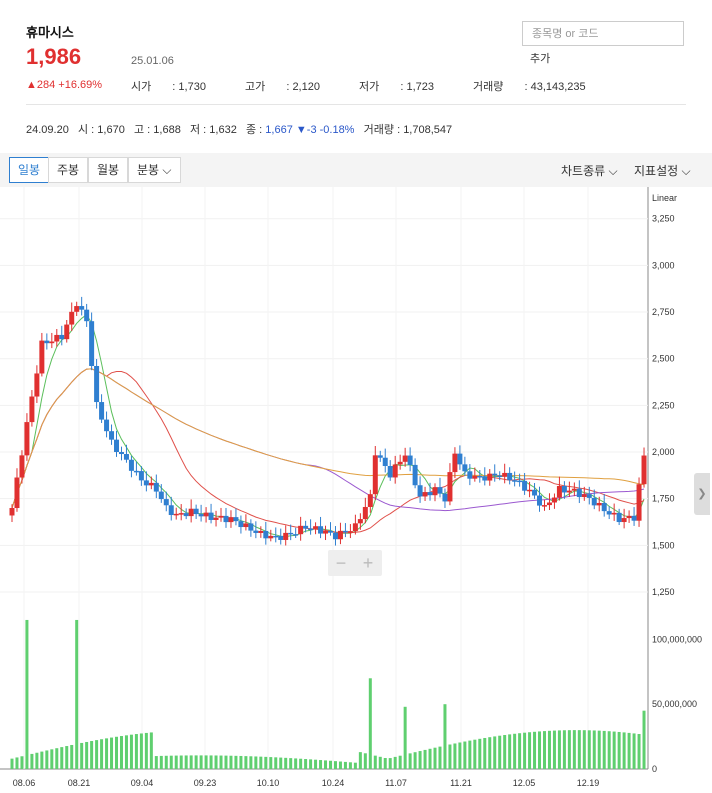 The image size is (712, 793). What do you see at coordinates (603, 33) in the screenshot?
I see `stock-search-input` at bounding box center [603, 33].